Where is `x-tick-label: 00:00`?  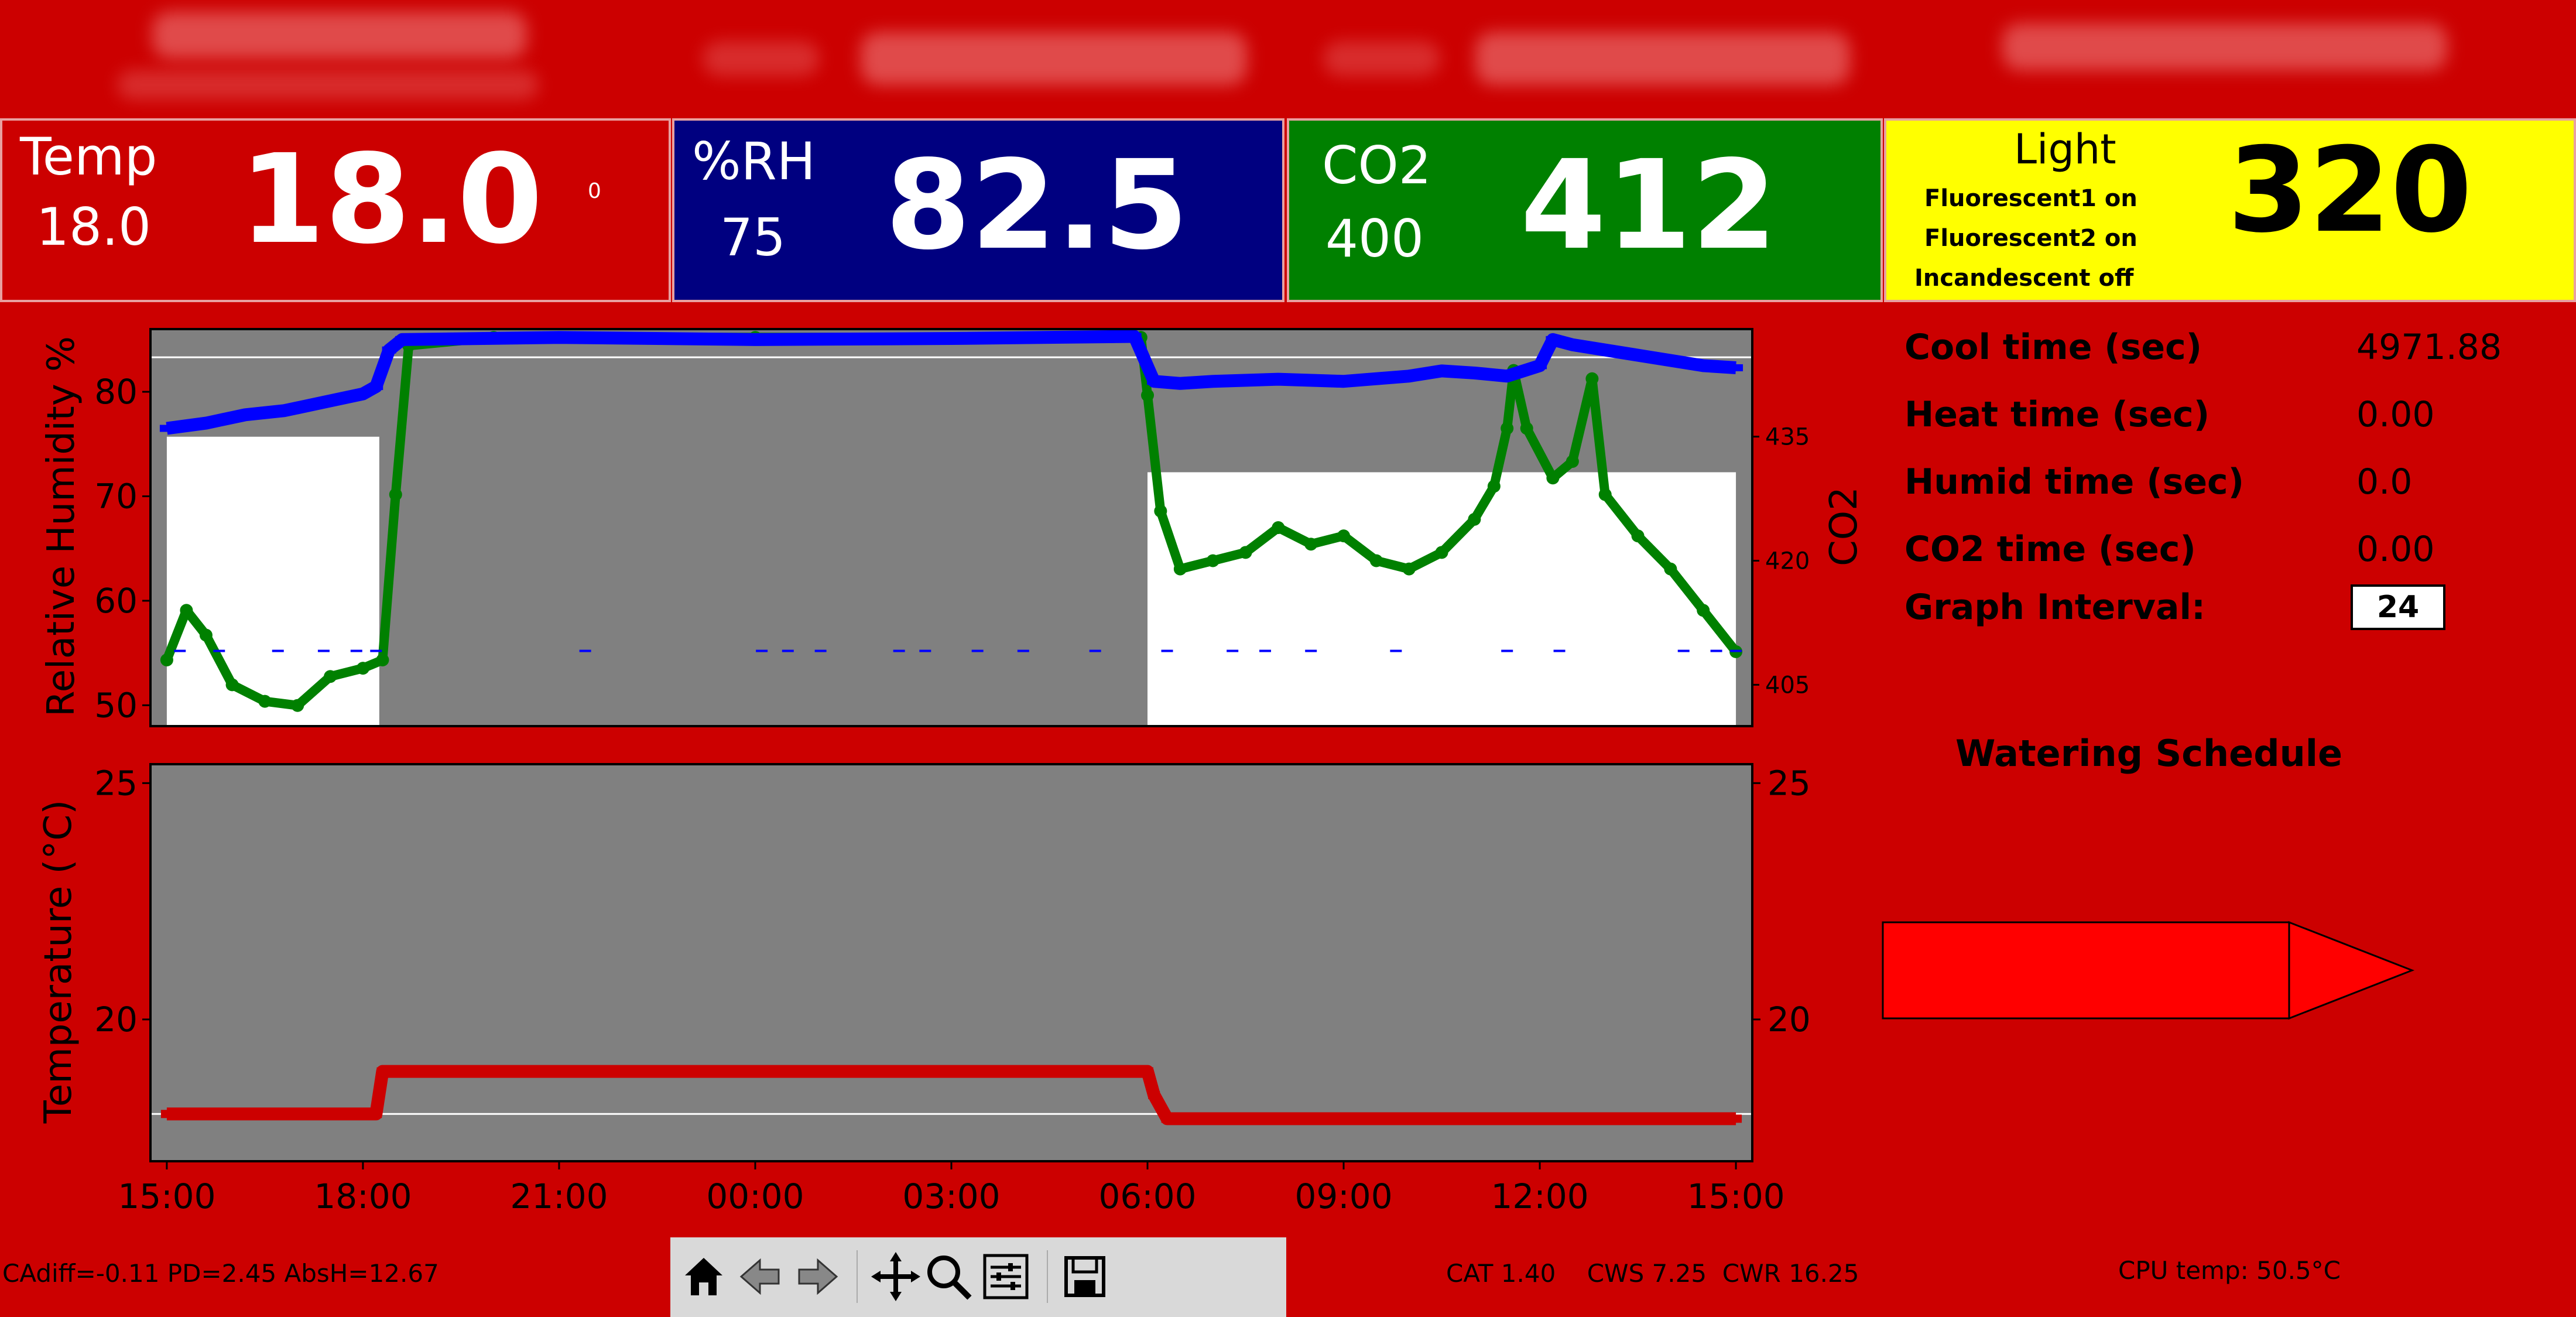 x-tick-label: 00:00 is located at coordinates (755, 1196).